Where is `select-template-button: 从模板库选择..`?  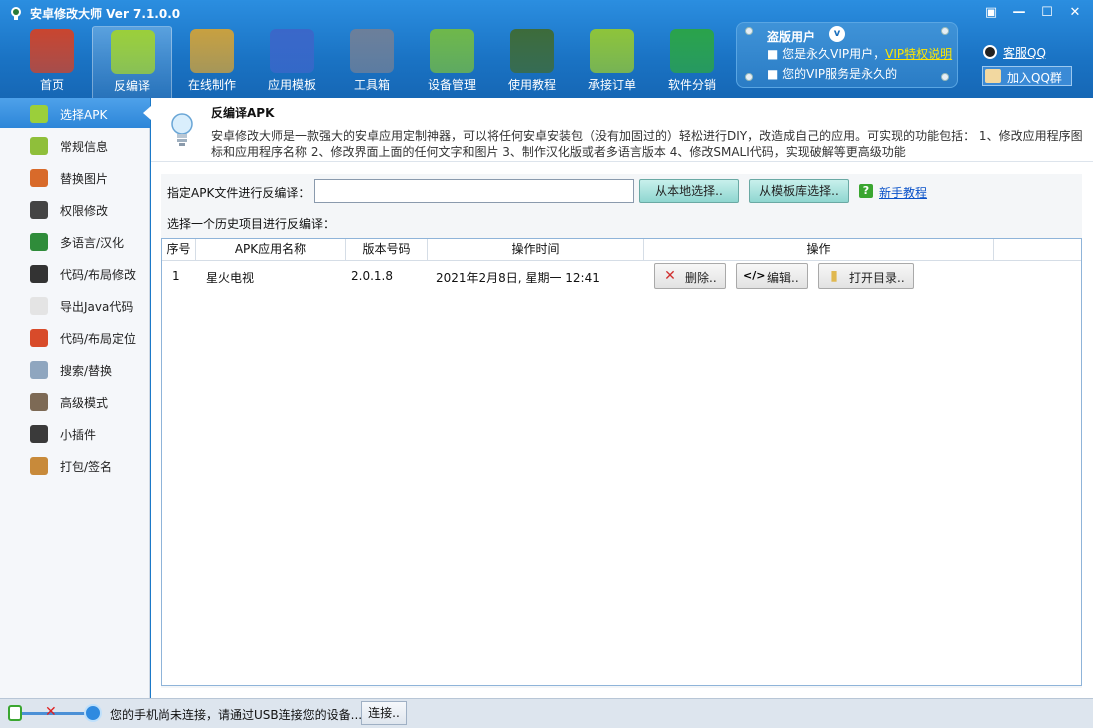 select-template-button: 从模板库选择.. is located at coordinates (799, 191).